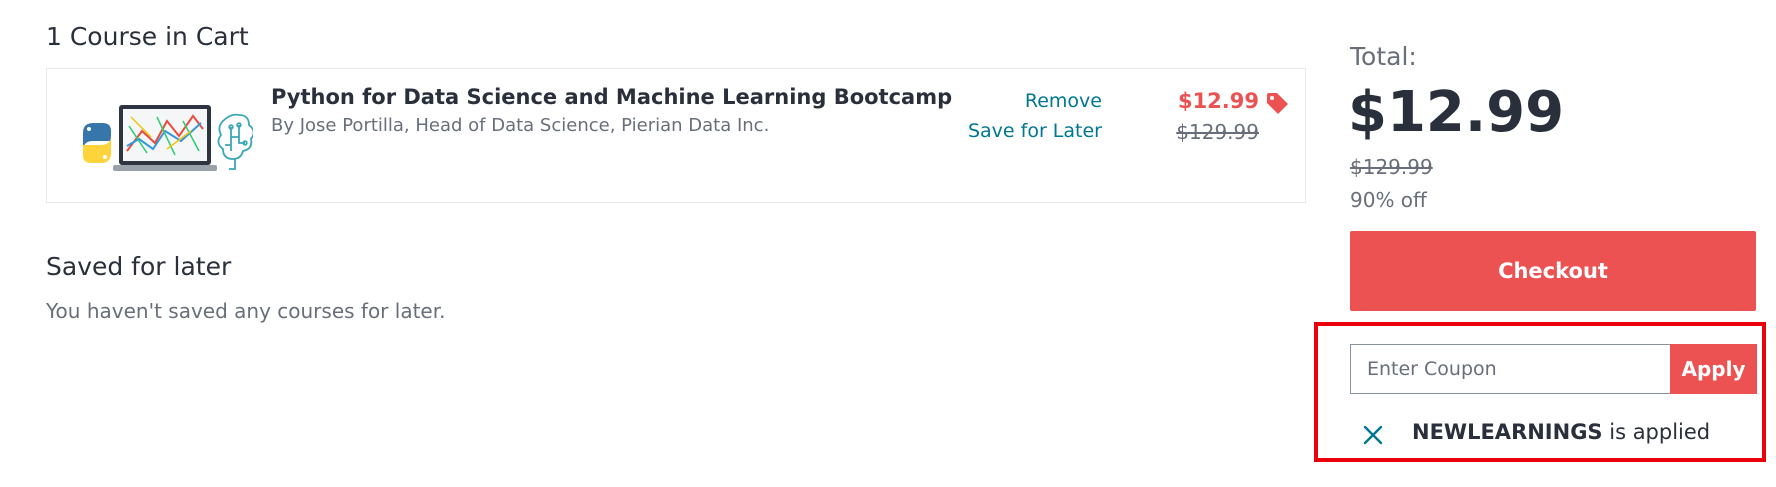  Describe the element at coordinates (1373, 435) in the screenshot. I see `close-icon` at that location.